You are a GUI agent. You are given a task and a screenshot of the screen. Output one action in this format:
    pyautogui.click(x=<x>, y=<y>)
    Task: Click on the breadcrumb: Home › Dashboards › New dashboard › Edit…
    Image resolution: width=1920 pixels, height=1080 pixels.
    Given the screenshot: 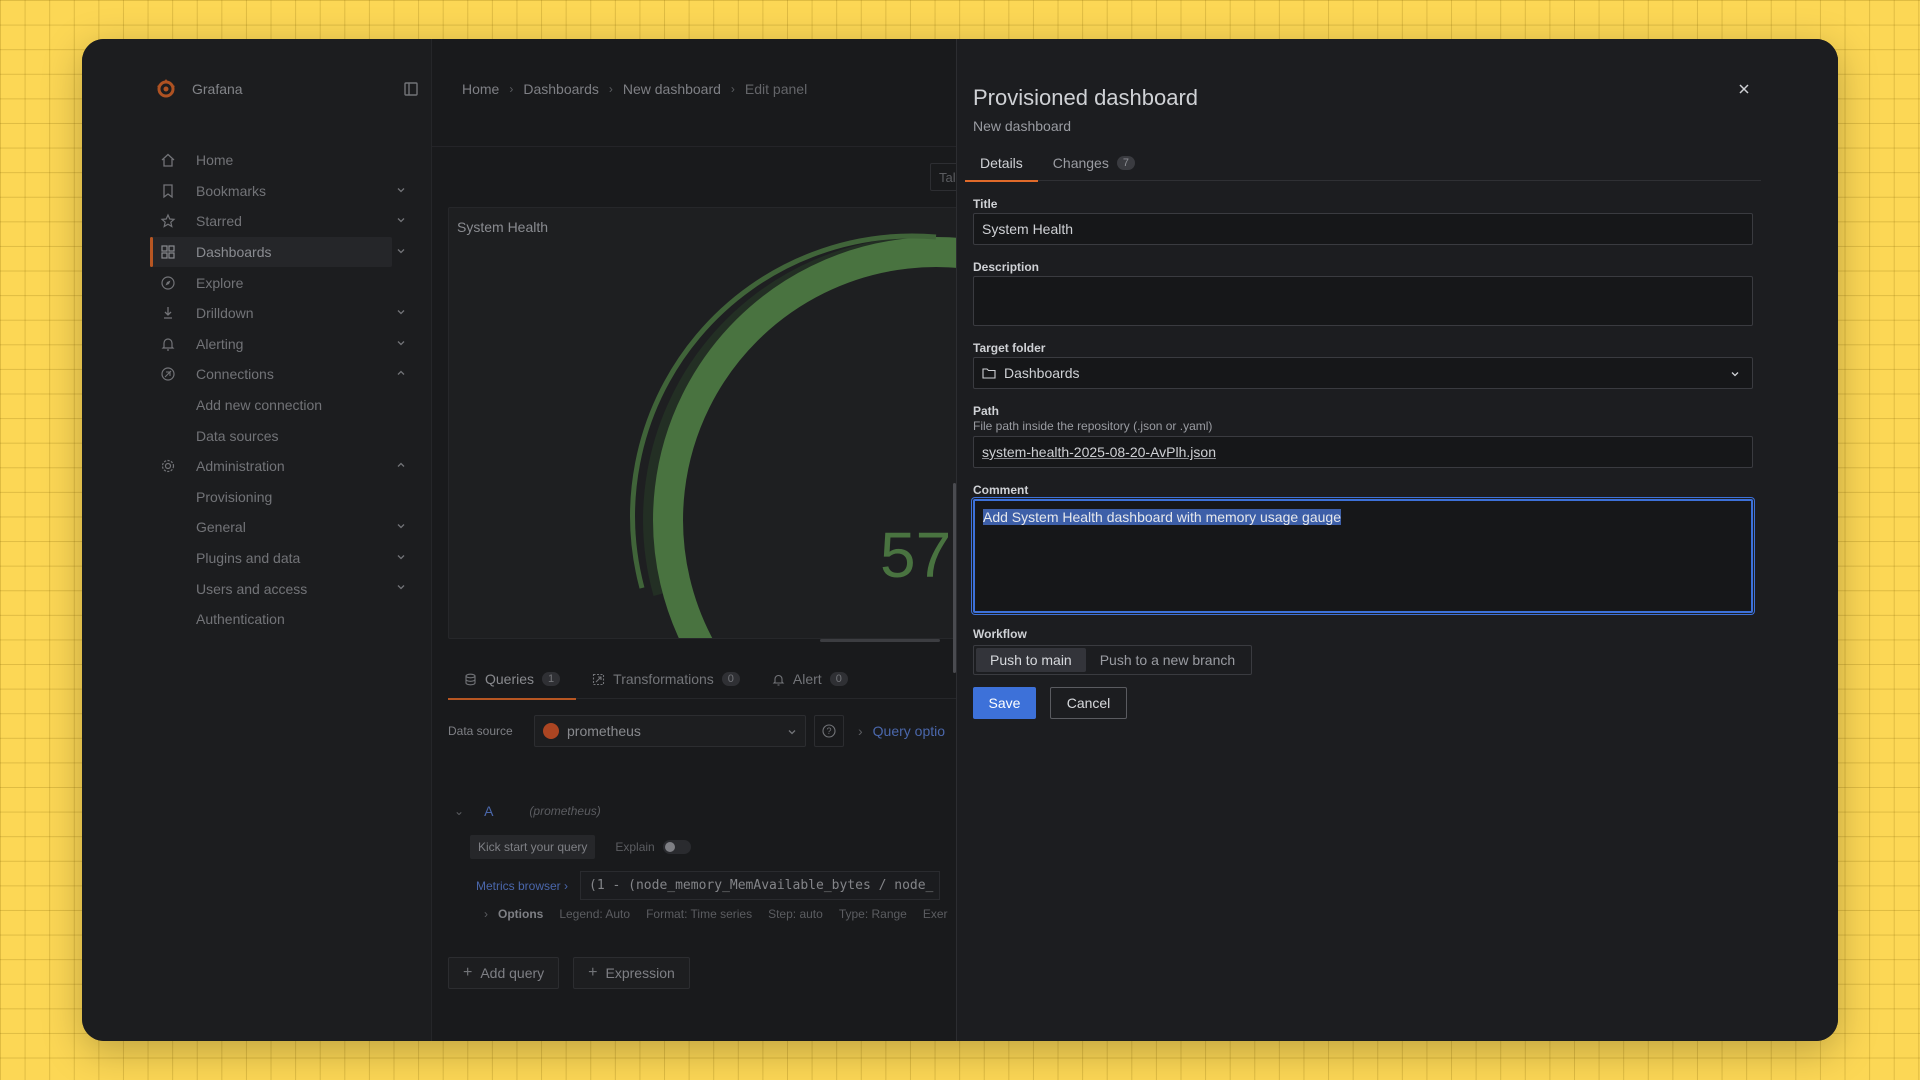 What is the action you would take?
    pyautogui.click(x=634, y=89)
    